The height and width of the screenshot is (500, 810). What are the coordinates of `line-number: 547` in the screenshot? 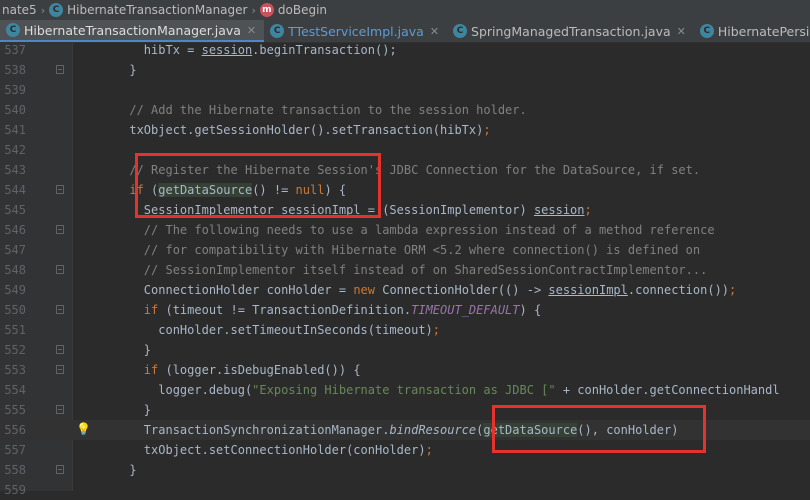 It's located at (15, 250).